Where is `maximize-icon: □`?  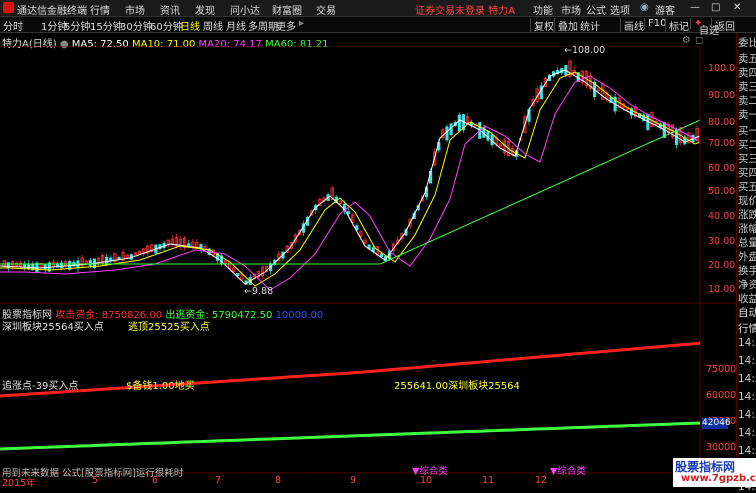
maximize-icon: □ is located at coordinates (715, 7).